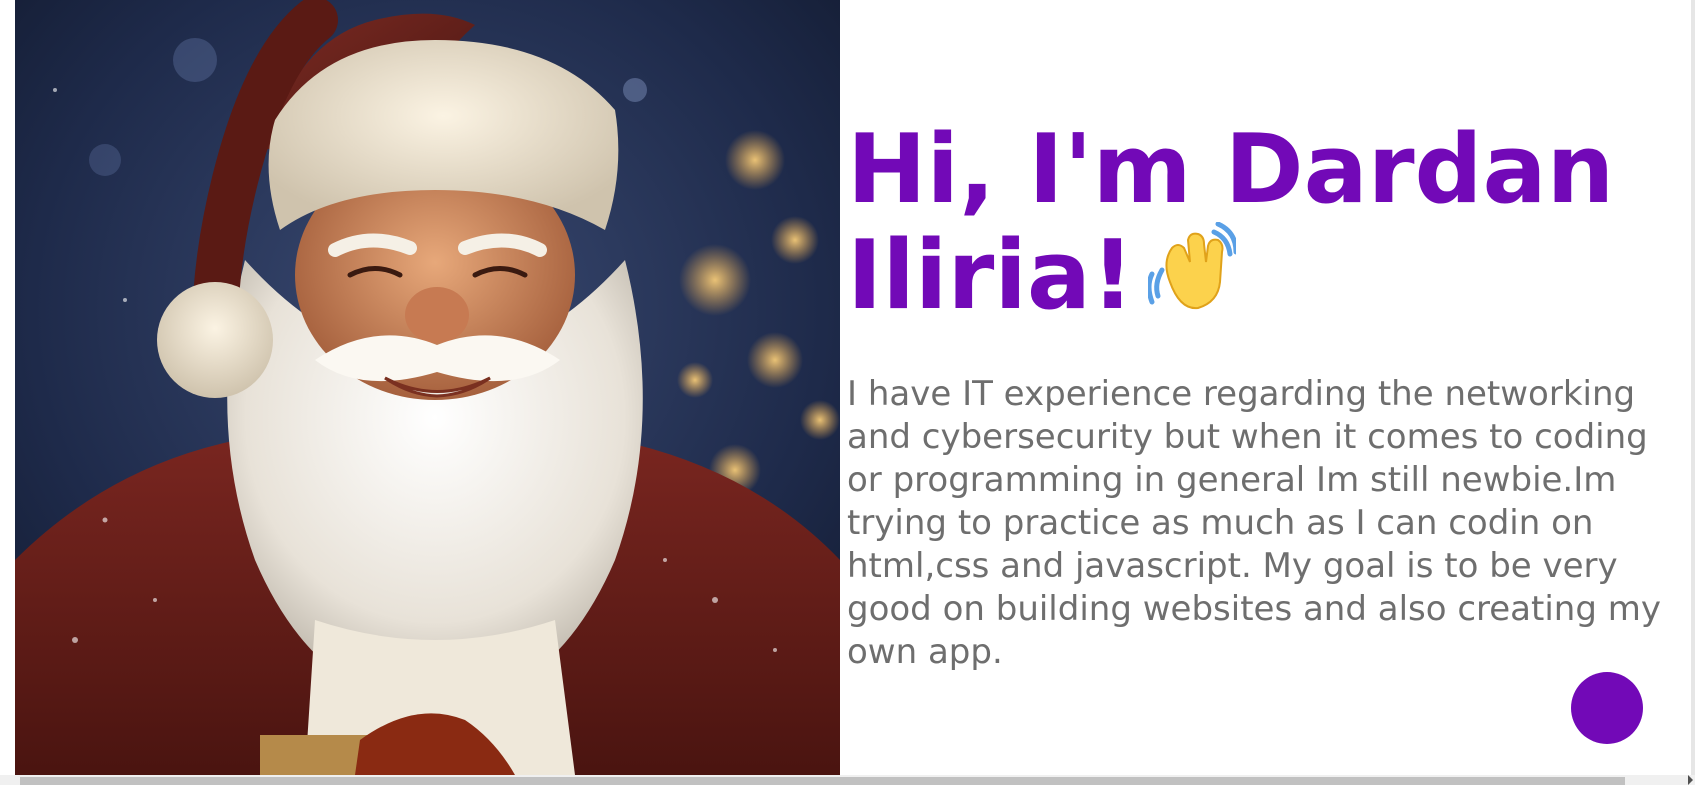 This screenshot has height=785, width=1695. What do you see at coordinates (1257, 225) in the screenshot?
I see `page-title: Hi, I'm Dardan Iliria!` at bounding box center [1257, 225].